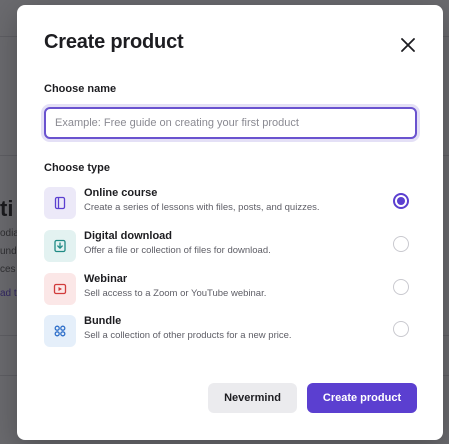 The height and width of the screenshot is (444, 449). I want to click on type-option-title: Online course, so click(121, 193).